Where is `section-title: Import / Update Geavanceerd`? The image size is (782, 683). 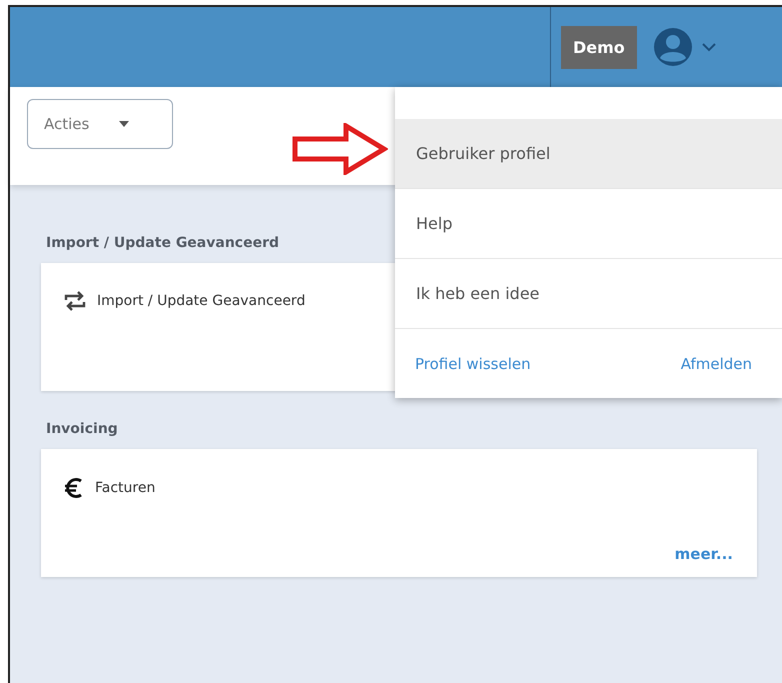 section-title: Import / Update Geavanceerd is located at coordinates (163, 243).